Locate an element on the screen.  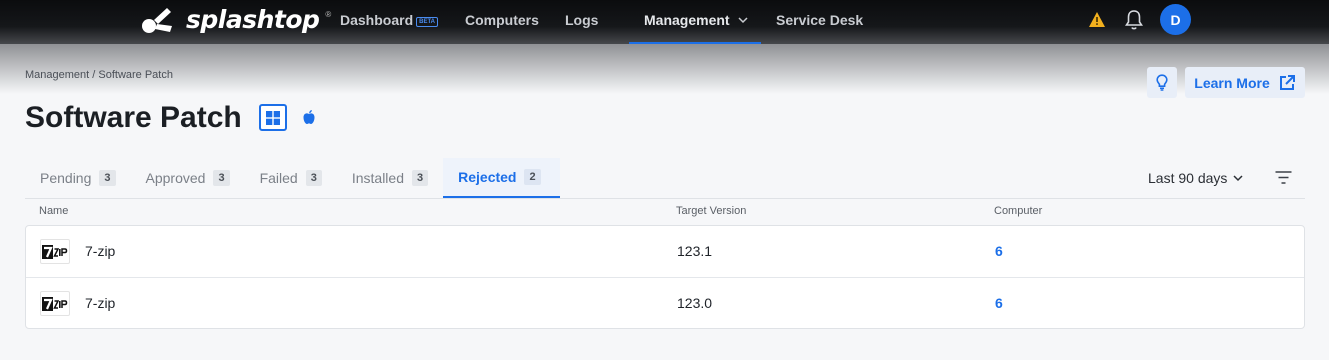
nav-dashboard-label: Dashboard is located at coordinates (377, 20).